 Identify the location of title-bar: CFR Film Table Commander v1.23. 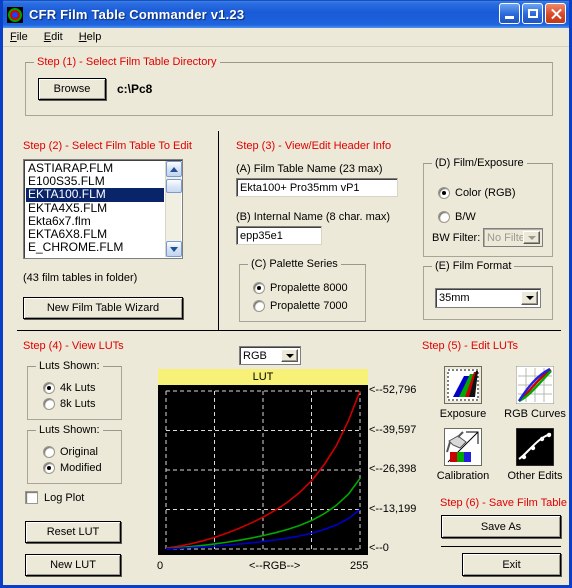
(286, 14).